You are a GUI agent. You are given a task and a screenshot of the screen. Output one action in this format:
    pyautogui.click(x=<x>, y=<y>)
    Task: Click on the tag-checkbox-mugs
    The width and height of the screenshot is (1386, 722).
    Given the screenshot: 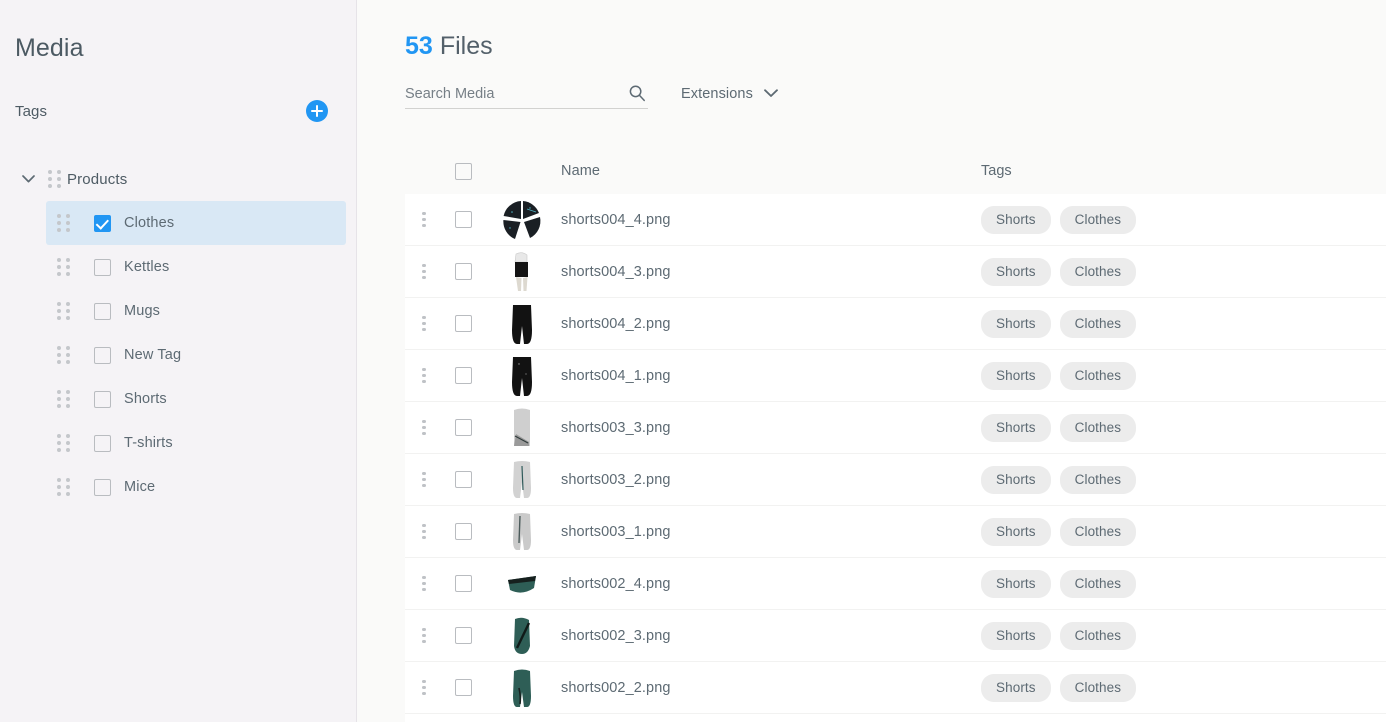 What is the action you would take?
    pyautogui.click(x=102, y=311)
    